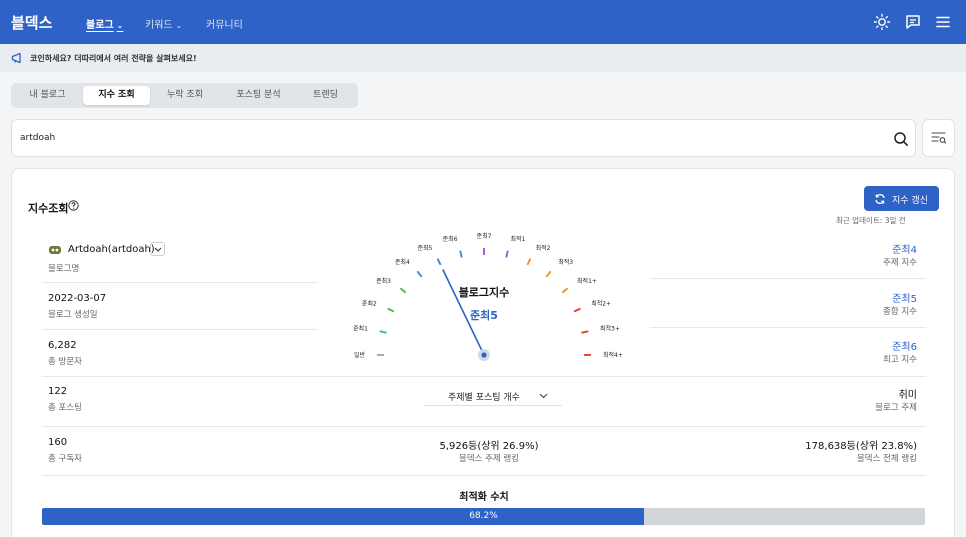 The height and width of the screenshot is (537, 966). I want to click on gauge-tick-label: 준최7, so click(484, 236).